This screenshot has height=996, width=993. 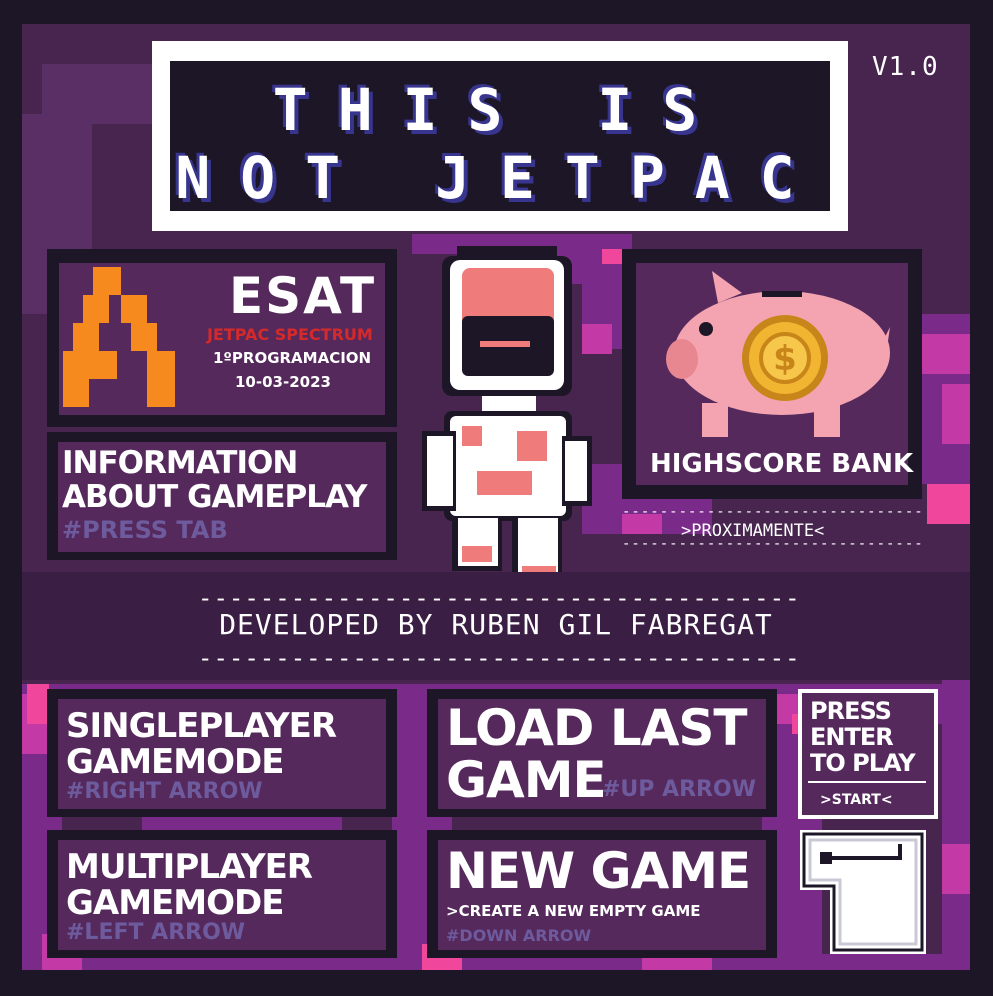 I want to click on multiplayer-hint: #LEFT ARROW, so click(x=156, y=932).